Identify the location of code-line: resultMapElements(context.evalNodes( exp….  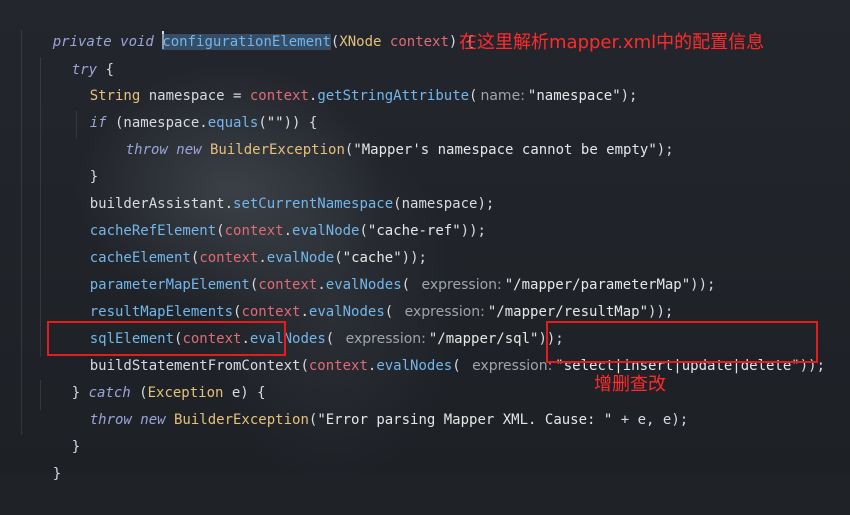
(365, 296).